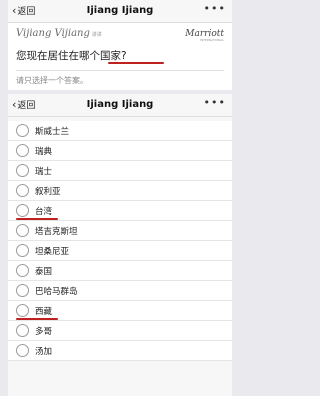  Describe the element at coordinates (120, 291) in the screenshot. I see `option-row: 巴哈马群岛` at that location.